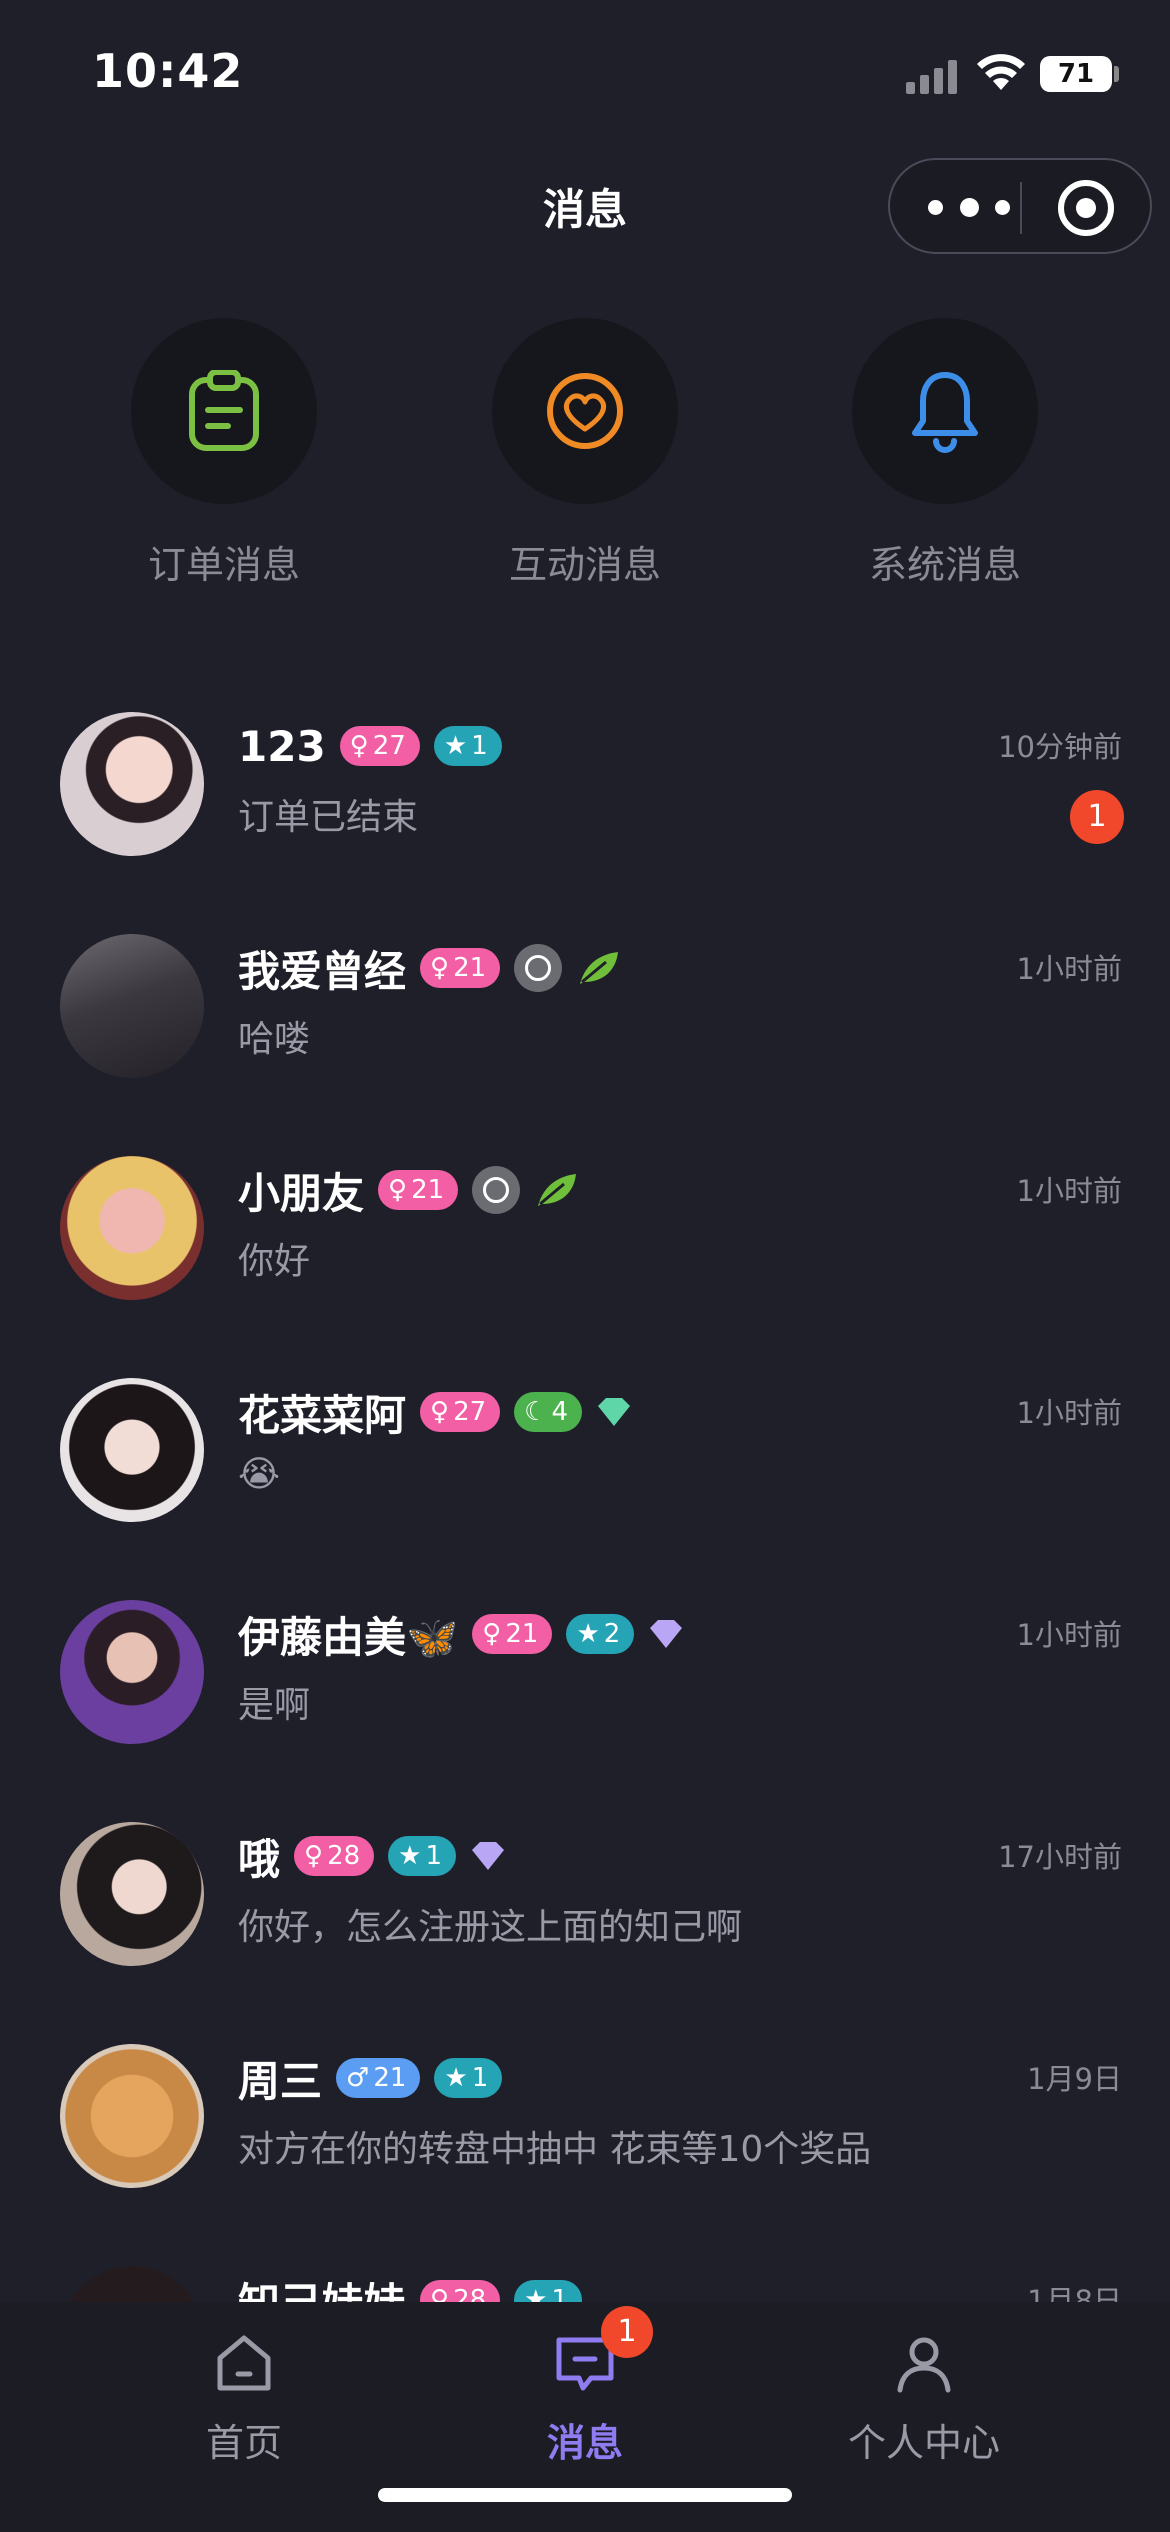  I want to click on male-age-badge: ♂ 21, so click(378, 2078).